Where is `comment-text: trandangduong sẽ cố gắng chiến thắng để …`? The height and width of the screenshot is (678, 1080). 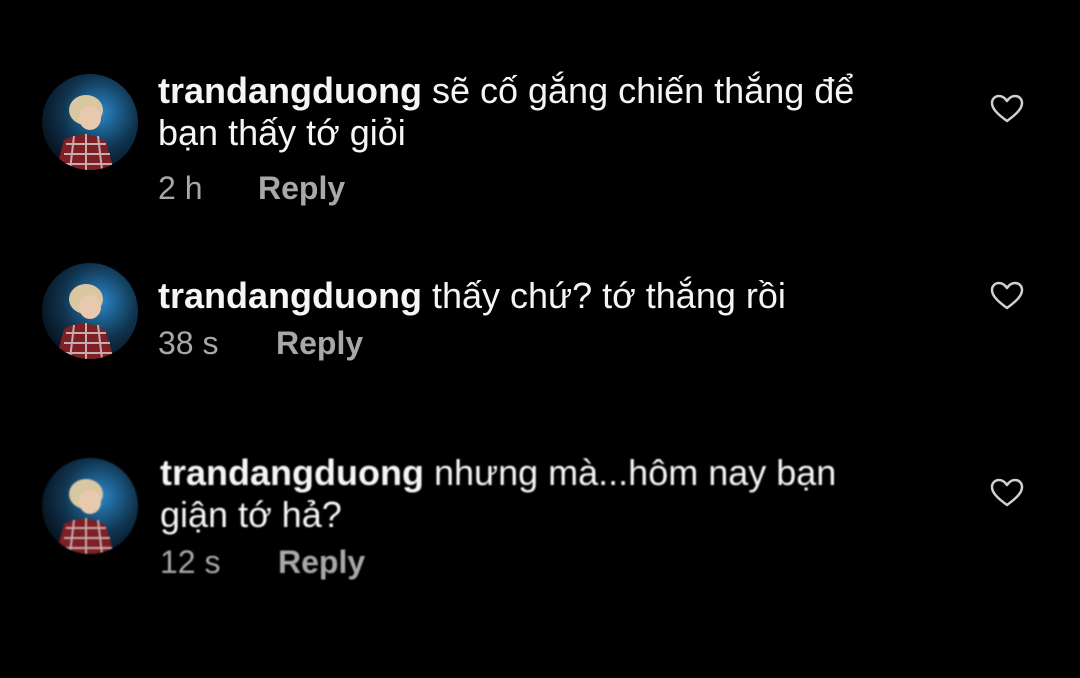
comment-text: trandangduong sẽ cố gắng chiến thắng để … is located at coordinates (538, 112).